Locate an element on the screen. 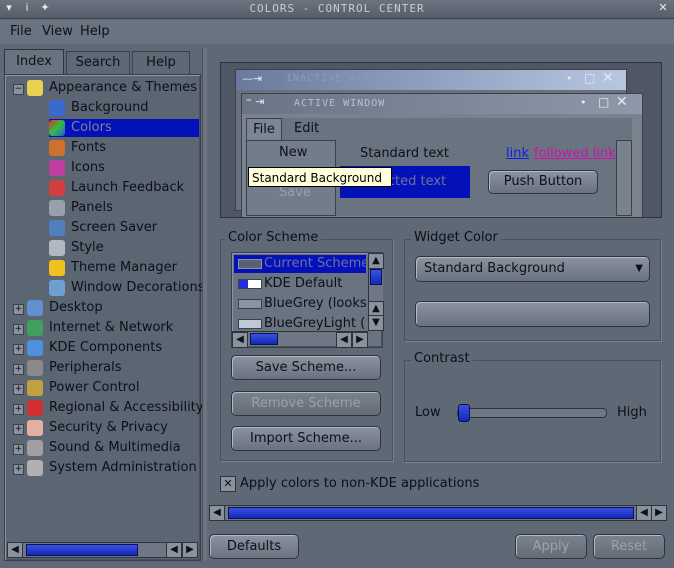 The width and height of the screenshot is (674, 568). contrast-slider-track is located at coordinates (532, 413).